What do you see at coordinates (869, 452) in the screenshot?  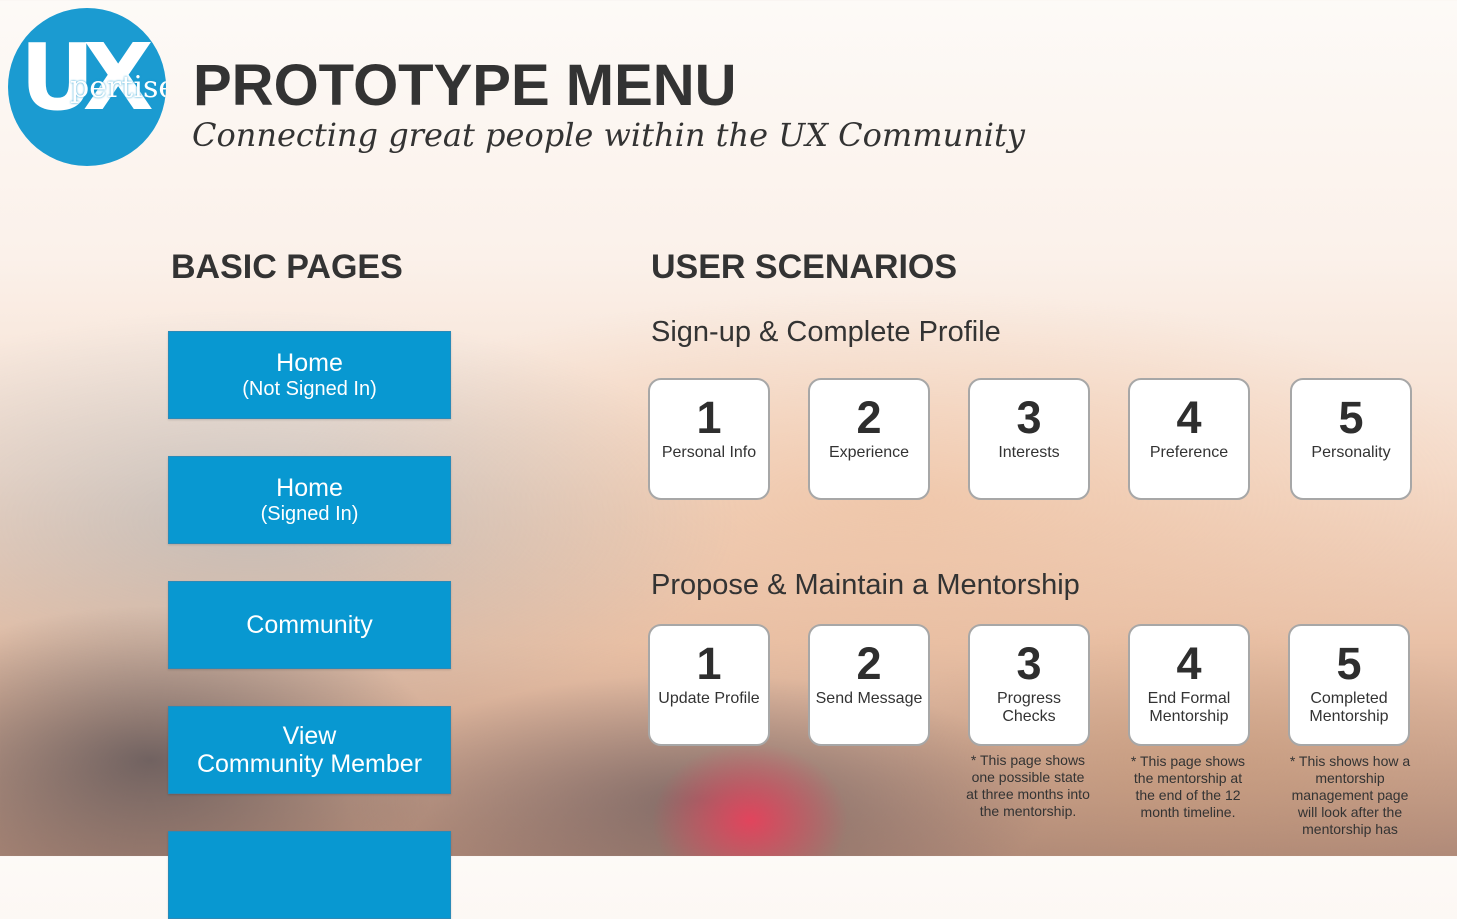 I see `step-label: Experience` at bounding box center [869, 452].